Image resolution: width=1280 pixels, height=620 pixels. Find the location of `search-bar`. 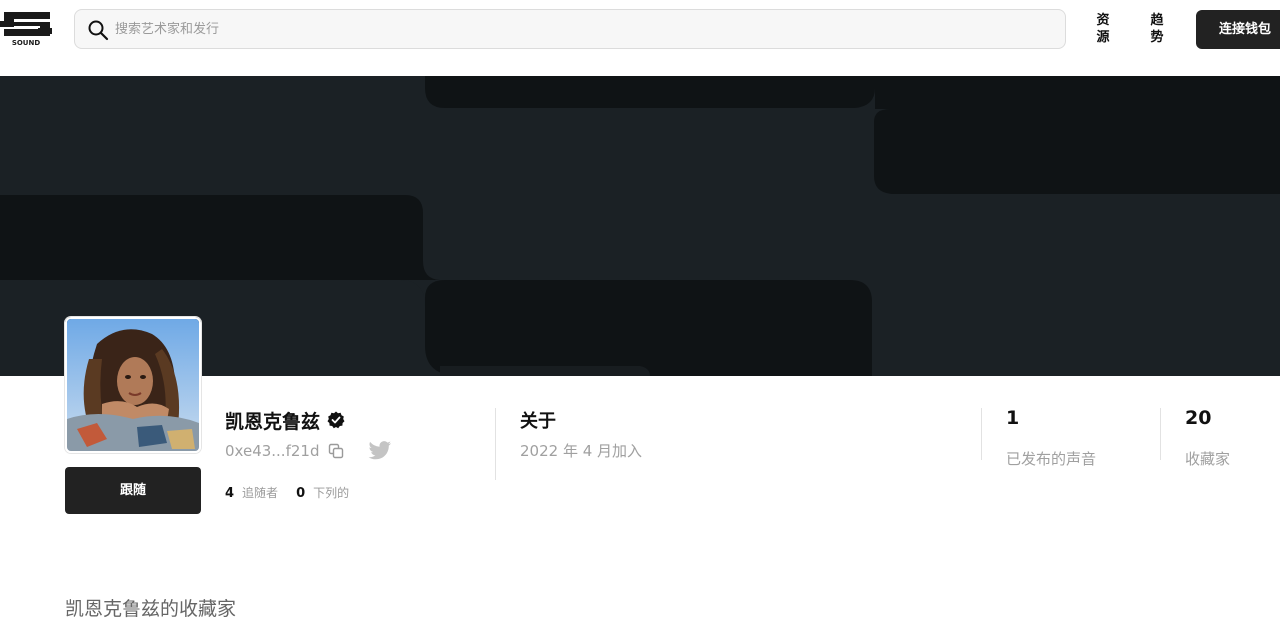

search-bar is located at coordinates (570, 29).